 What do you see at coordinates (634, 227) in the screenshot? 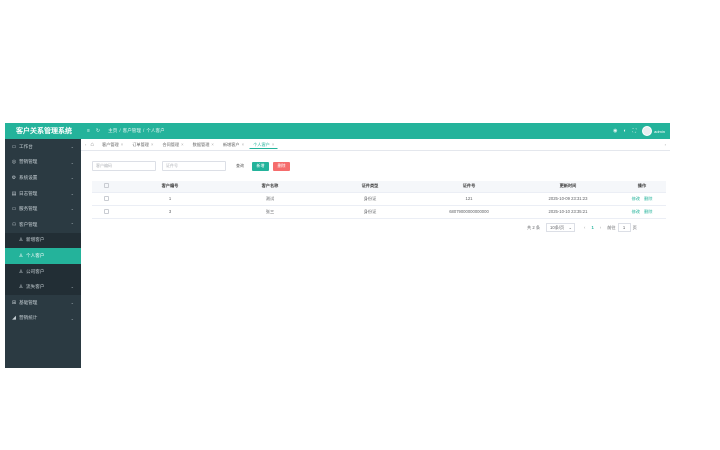
I see `page-unit-label: 页` at bounding box center [634, 227].